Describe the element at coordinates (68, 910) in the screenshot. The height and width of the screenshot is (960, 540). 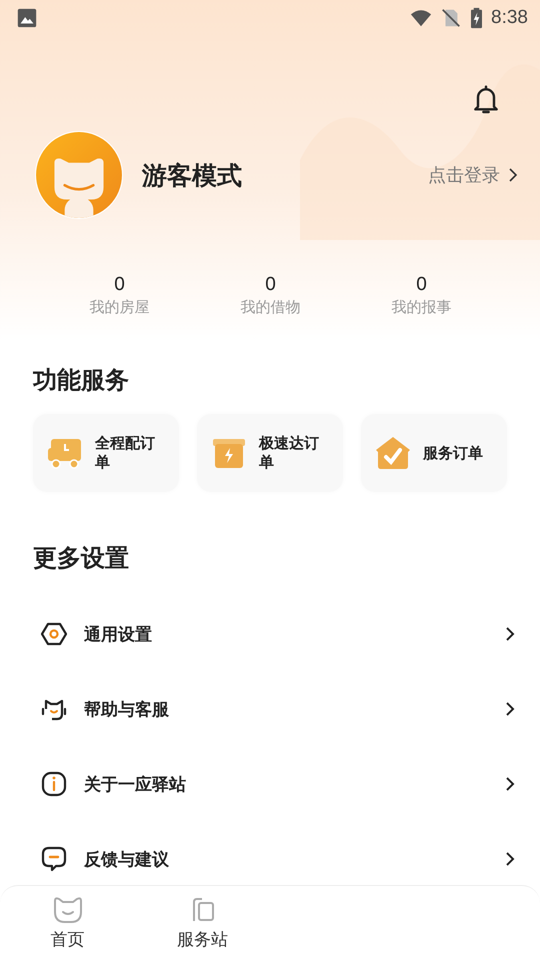
I see `cat-face-icon` at that location.